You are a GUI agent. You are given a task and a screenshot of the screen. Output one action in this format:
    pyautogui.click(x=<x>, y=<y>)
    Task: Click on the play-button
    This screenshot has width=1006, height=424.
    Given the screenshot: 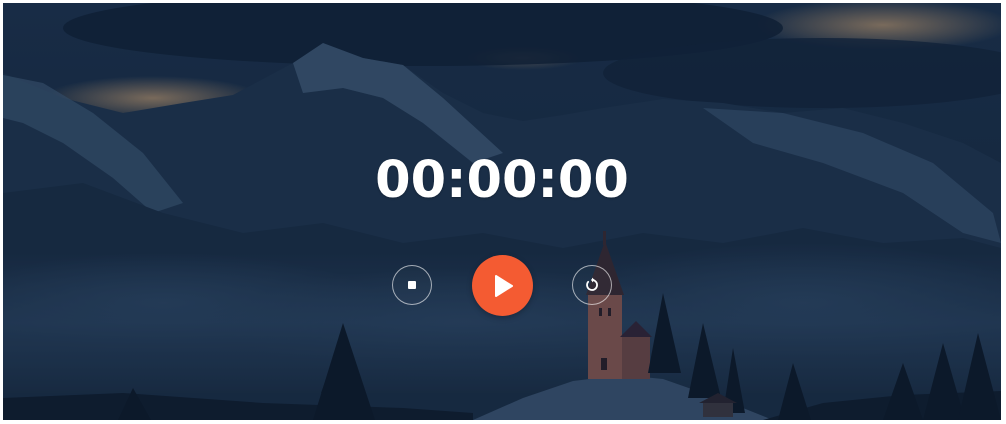 What is the action you would take?
    pyautogui.click(x=502, y=285)
    